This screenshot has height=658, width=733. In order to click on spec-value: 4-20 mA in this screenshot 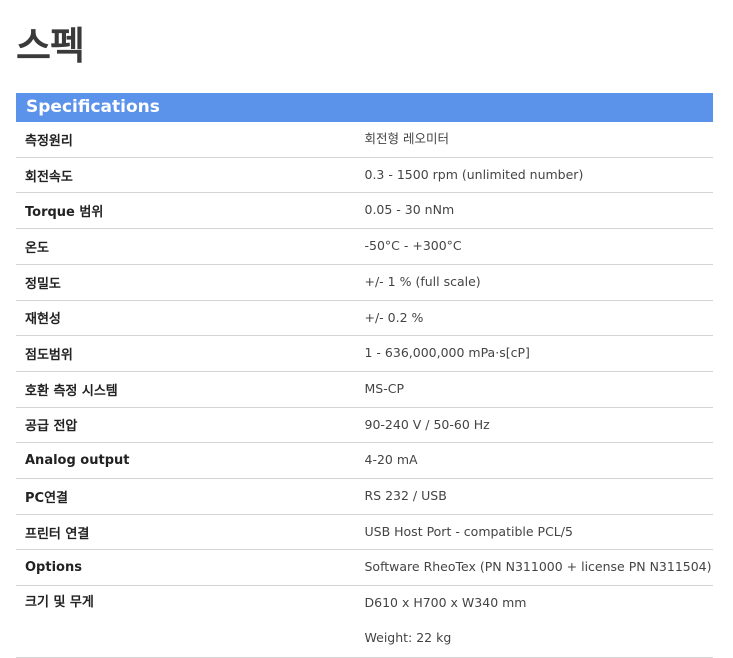, I will do `click(538, 461)`.